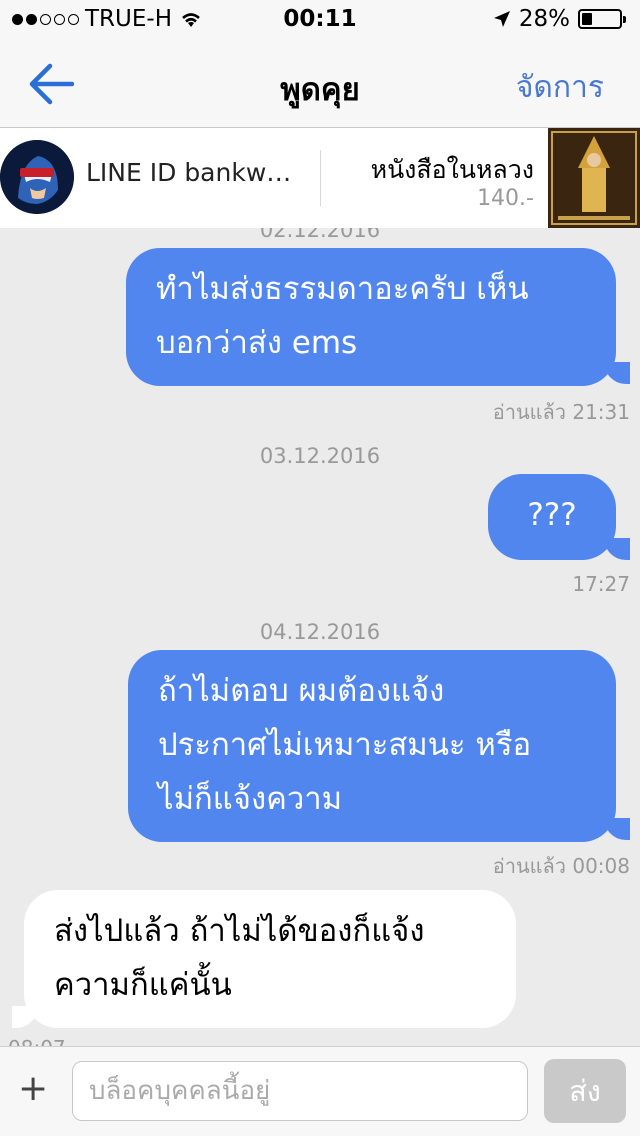 The height and width of the screenshot is (1136, 640). I want to click on battery-percent: 28%, so click(544, 19).